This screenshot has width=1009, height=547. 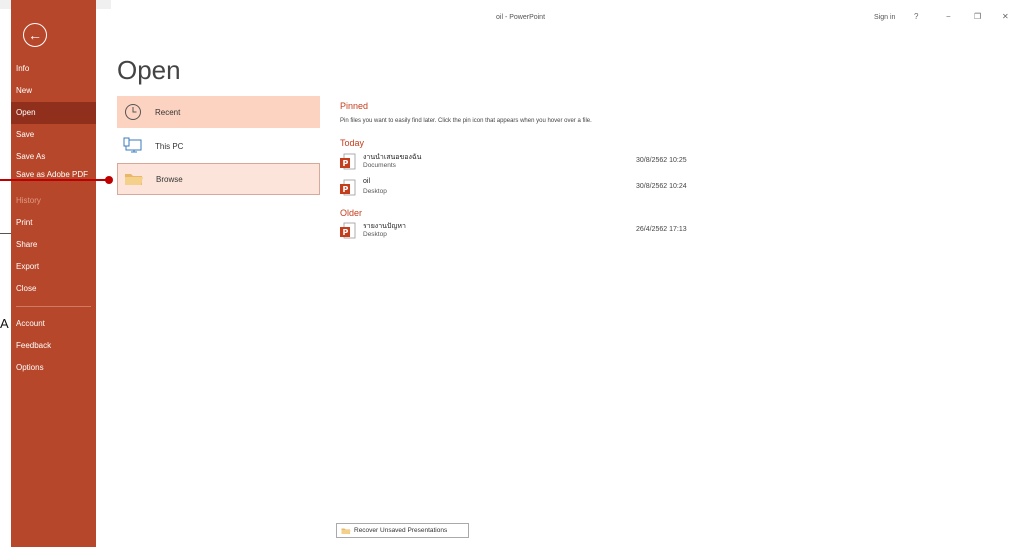 What do you see at coordinates (1005, 16) in the screenshot?
I see `close-button: ✕` at bounding box center [1005, 16].